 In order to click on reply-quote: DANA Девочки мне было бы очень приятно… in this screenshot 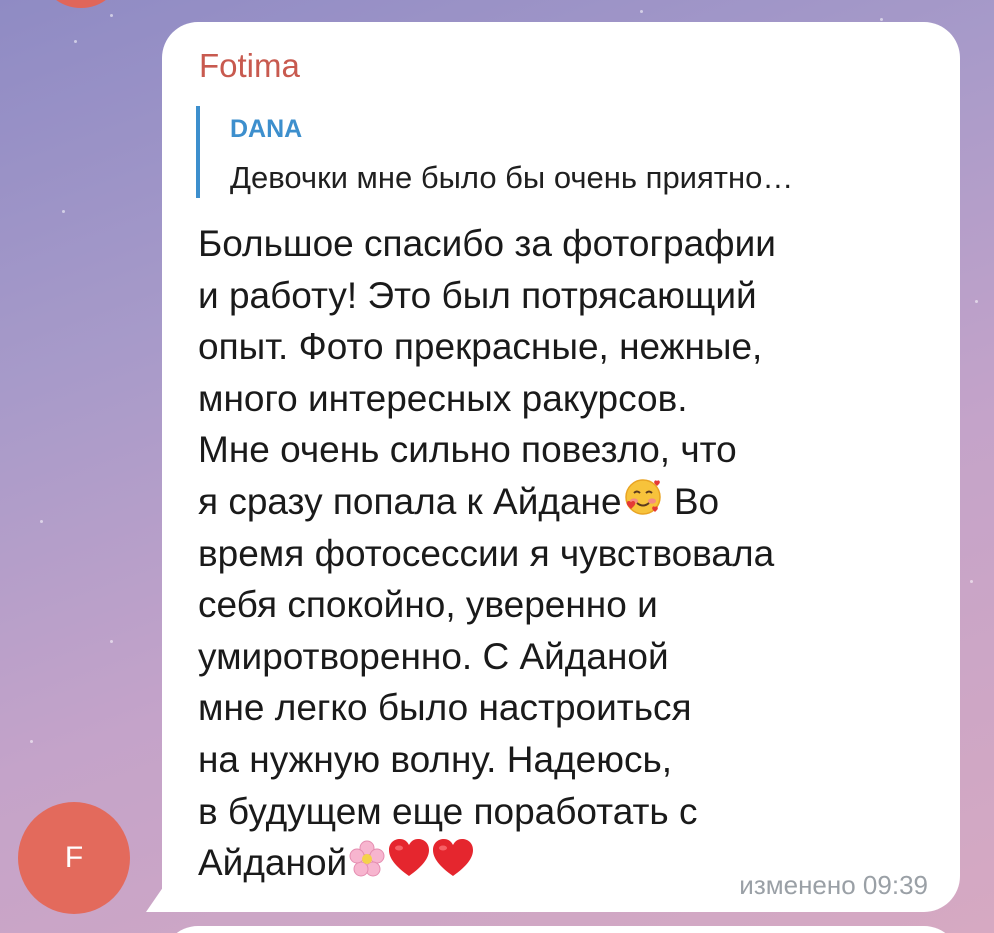, I will do `click(566, 152)`.